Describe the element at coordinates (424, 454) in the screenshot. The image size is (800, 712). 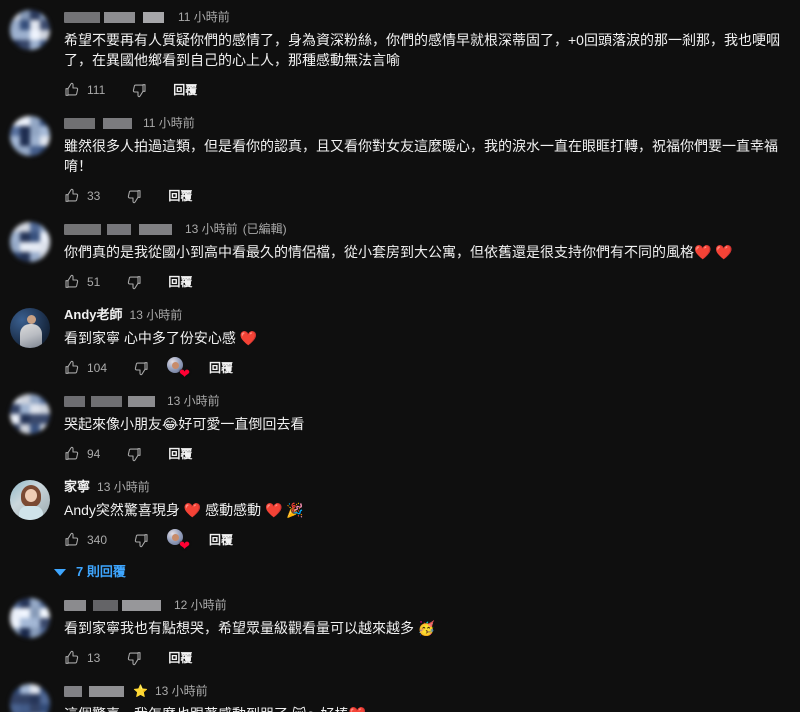
I see `comment-actions: 94 回覆` at that location.